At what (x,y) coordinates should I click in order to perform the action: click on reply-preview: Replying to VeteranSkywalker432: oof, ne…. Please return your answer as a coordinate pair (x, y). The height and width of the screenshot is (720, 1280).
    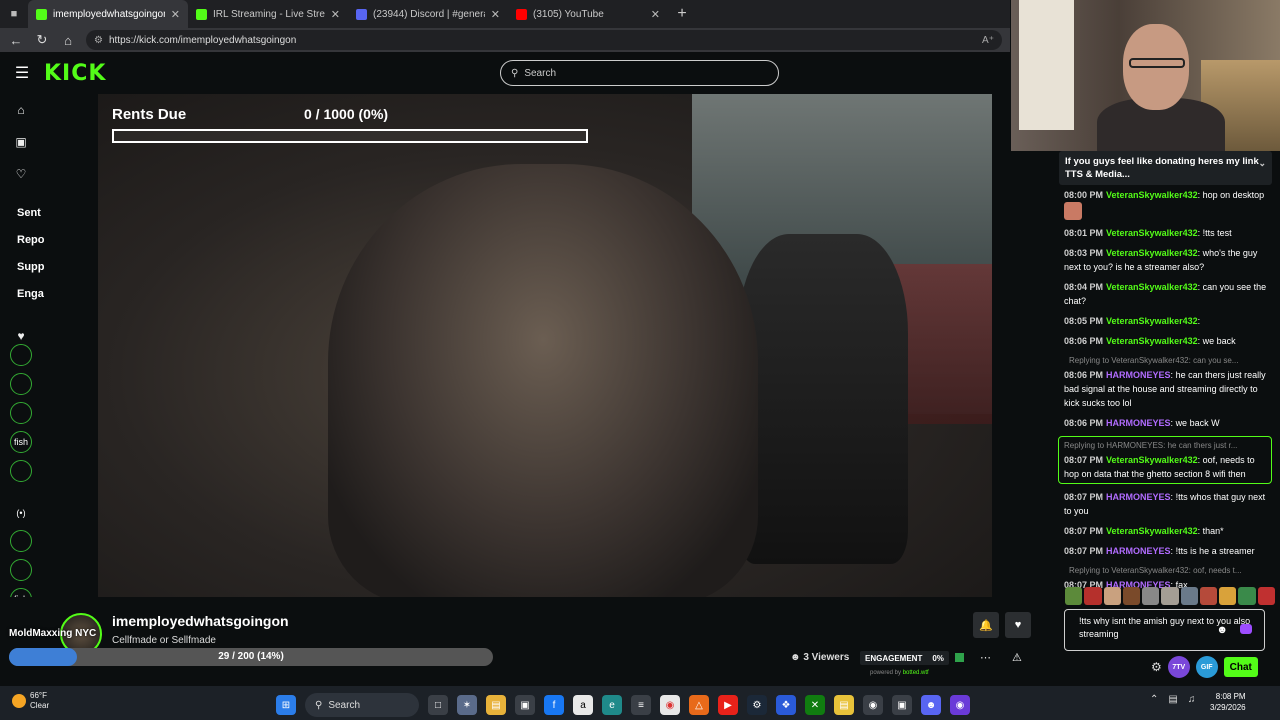
    Looking at the image, I should click on (1165, 571).